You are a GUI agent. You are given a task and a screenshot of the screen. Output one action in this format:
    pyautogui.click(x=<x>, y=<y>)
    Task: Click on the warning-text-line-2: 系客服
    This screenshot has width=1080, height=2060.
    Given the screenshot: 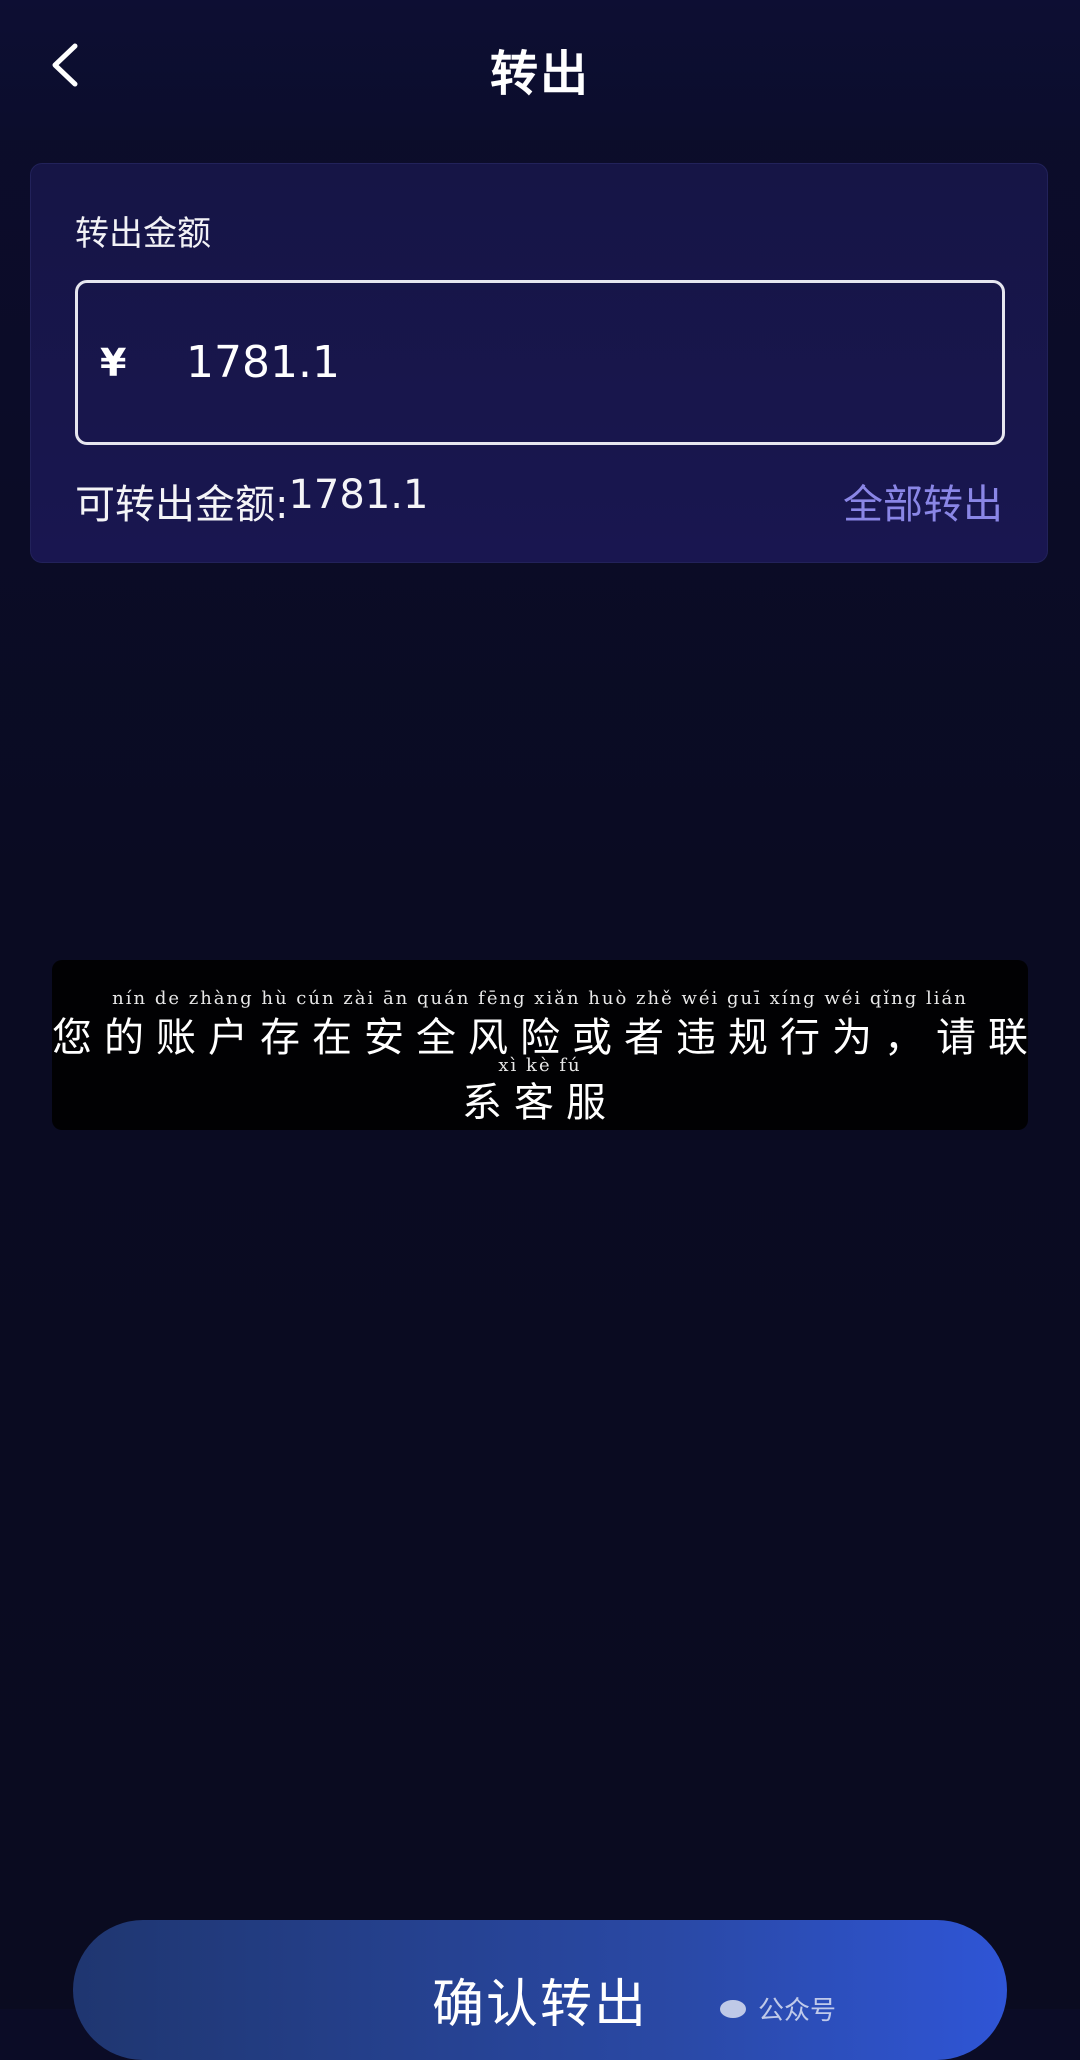 What is the action you would take?
    pyautogui.click(x=540, y=1103)
    